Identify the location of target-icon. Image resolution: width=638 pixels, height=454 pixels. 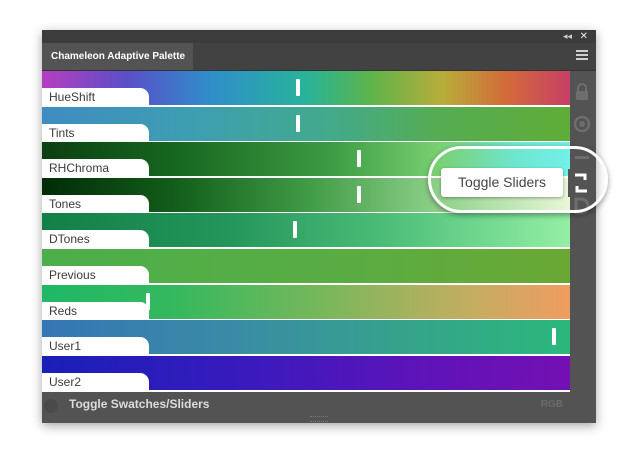
(582, 124).